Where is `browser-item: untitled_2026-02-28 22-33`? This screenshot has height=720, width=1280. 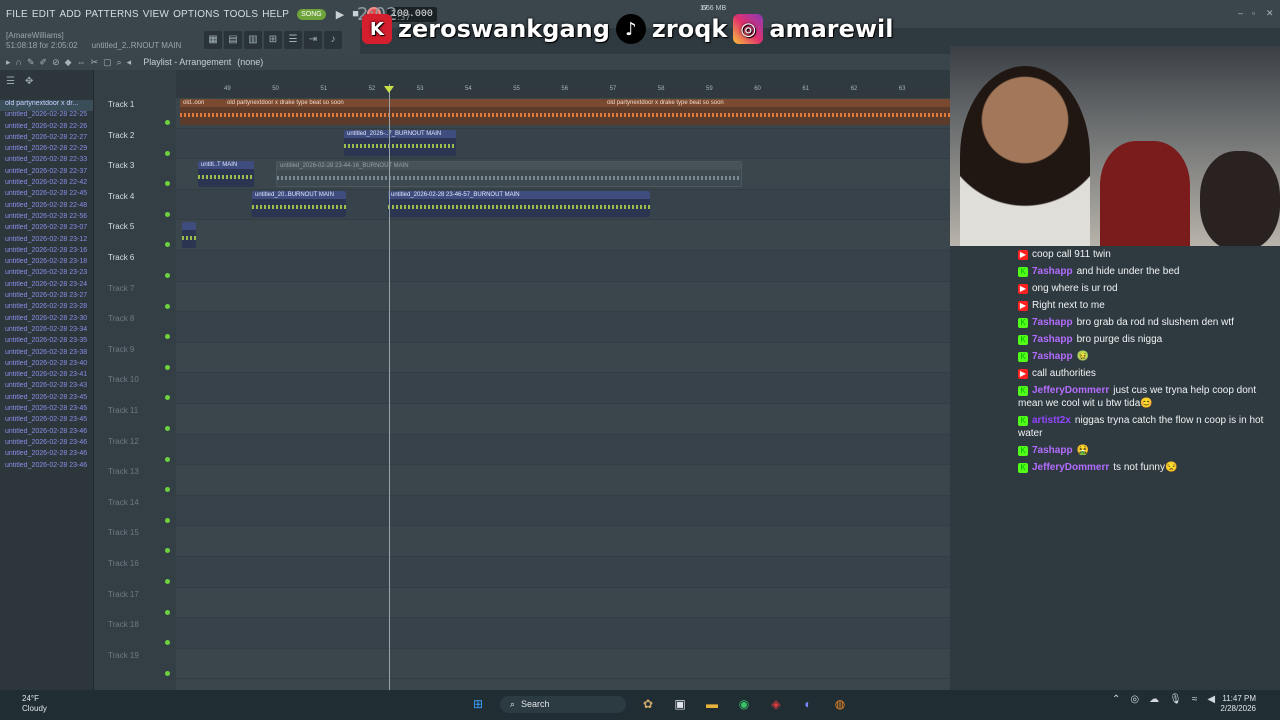
browser-item: untitled_2026-02-28 22-33 is located at coordinates (46, 161).